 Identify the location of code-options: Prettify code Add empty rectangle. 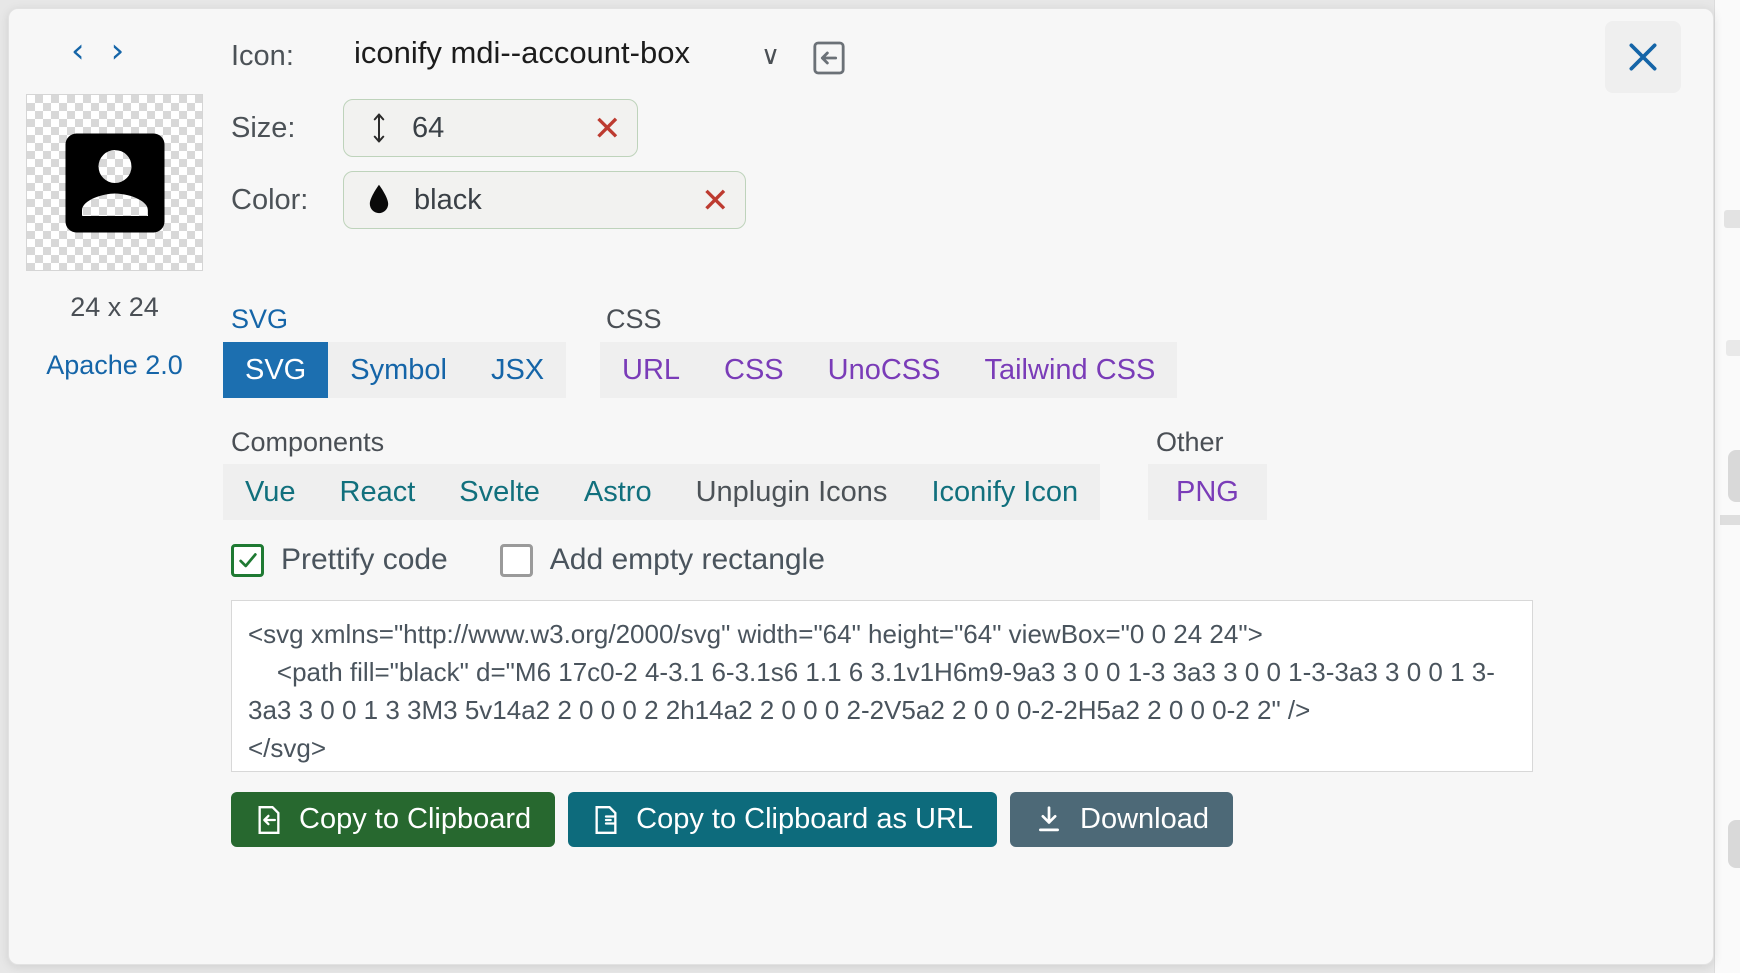
(528, 560).